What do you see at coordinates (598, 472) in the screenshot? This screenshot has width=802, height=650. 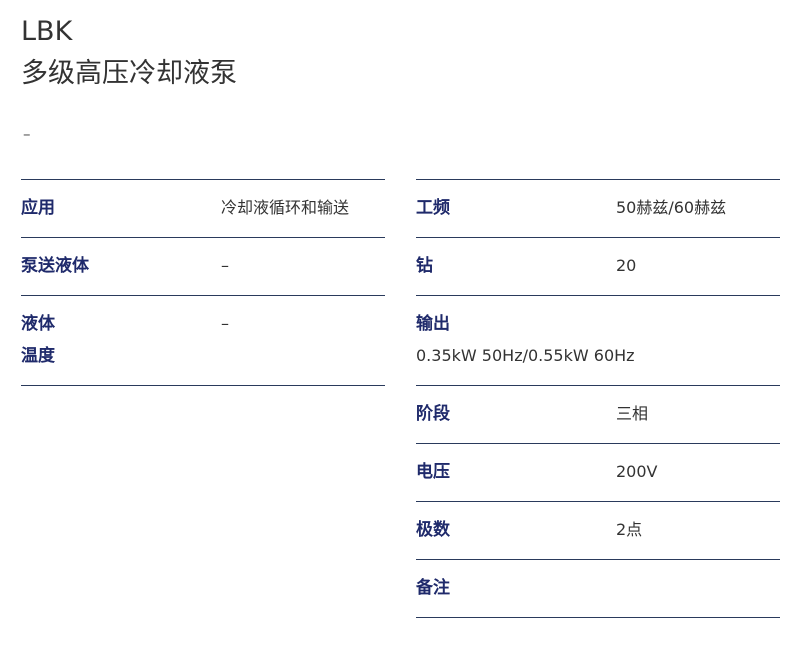 I see `spec-row-voltage: 电压 200V` at bounding box center [598, 472].